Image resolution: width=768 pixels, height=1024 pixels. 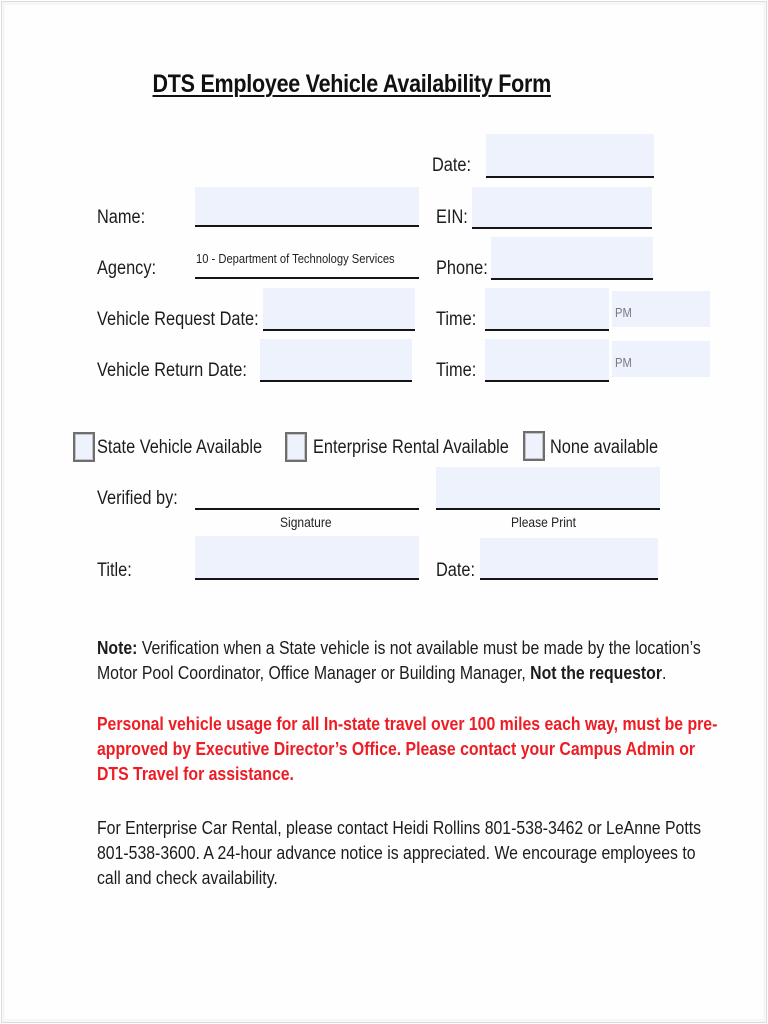 What do you see at coordinates (307, 278) in the screenshot?
I see `agency-underline` at bounding box center [307, 278].